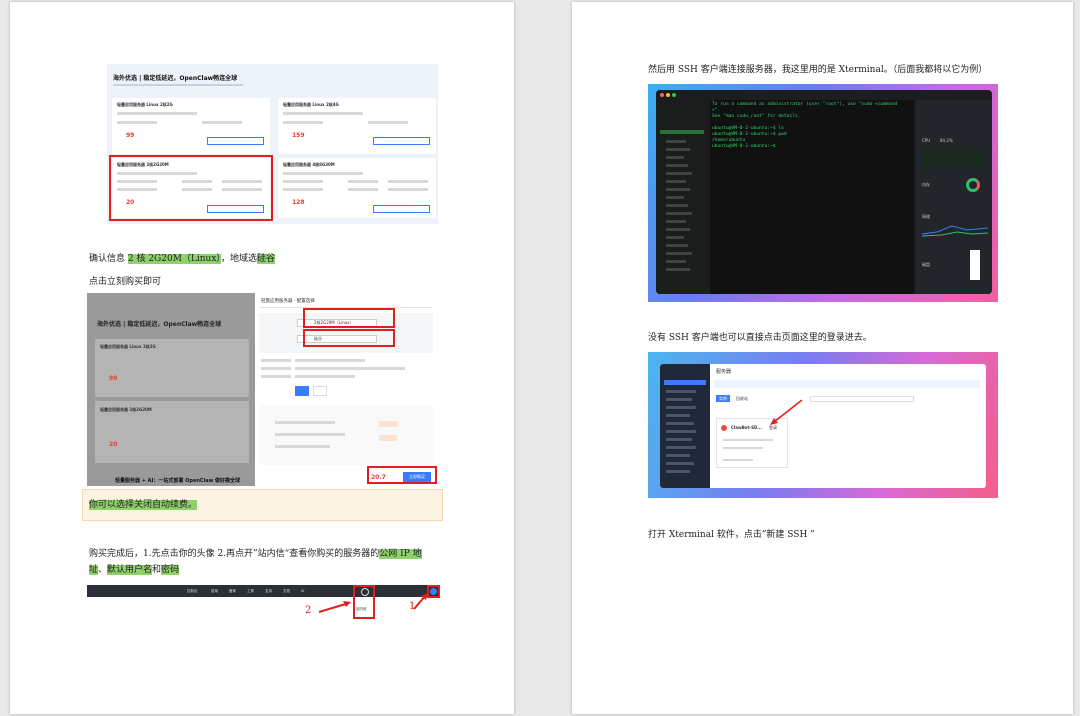 This screenshot has height=716, width=1080. I want to click on paragraph-open-xterminal: 打开 Xterminal 软件，点击”新建 SSH ”, so click(731, 535).